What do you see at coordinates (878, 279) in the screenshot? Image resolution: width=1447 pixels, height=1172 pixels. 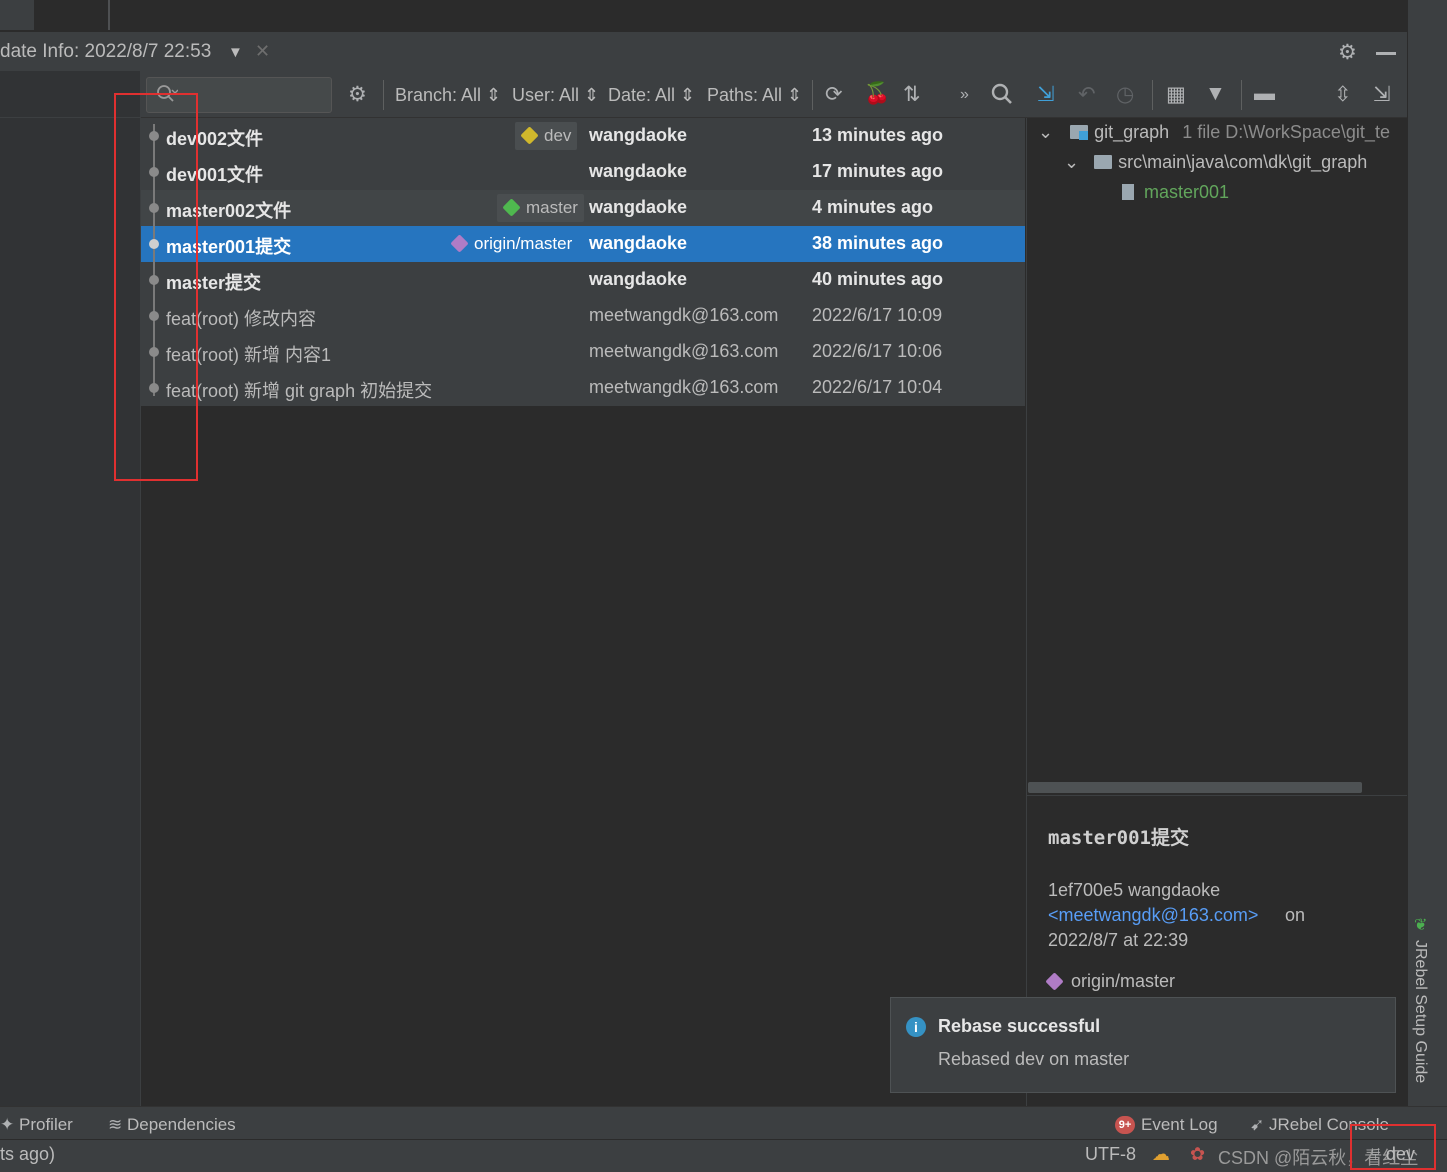 I see `commit-date: 40 minutes ago` at bounding box center [878, 279].